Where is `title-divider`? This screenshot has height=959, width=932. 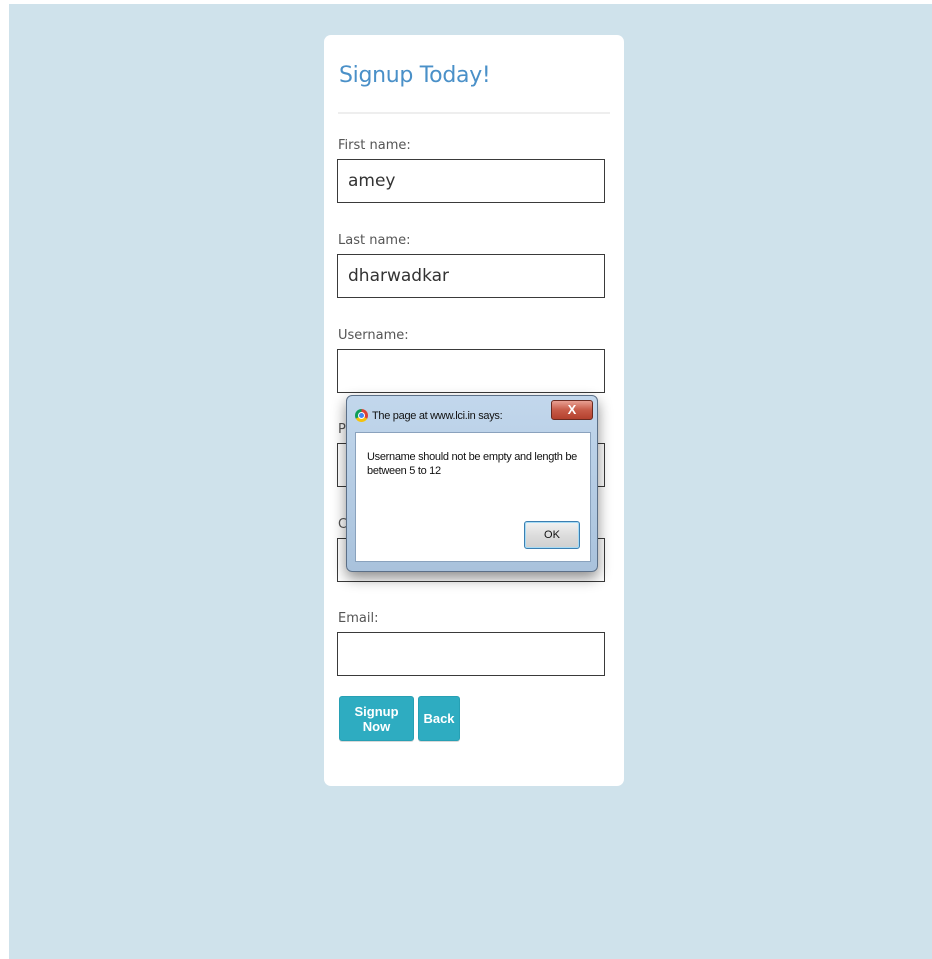 title-divider is located at coordinates (474, 113).